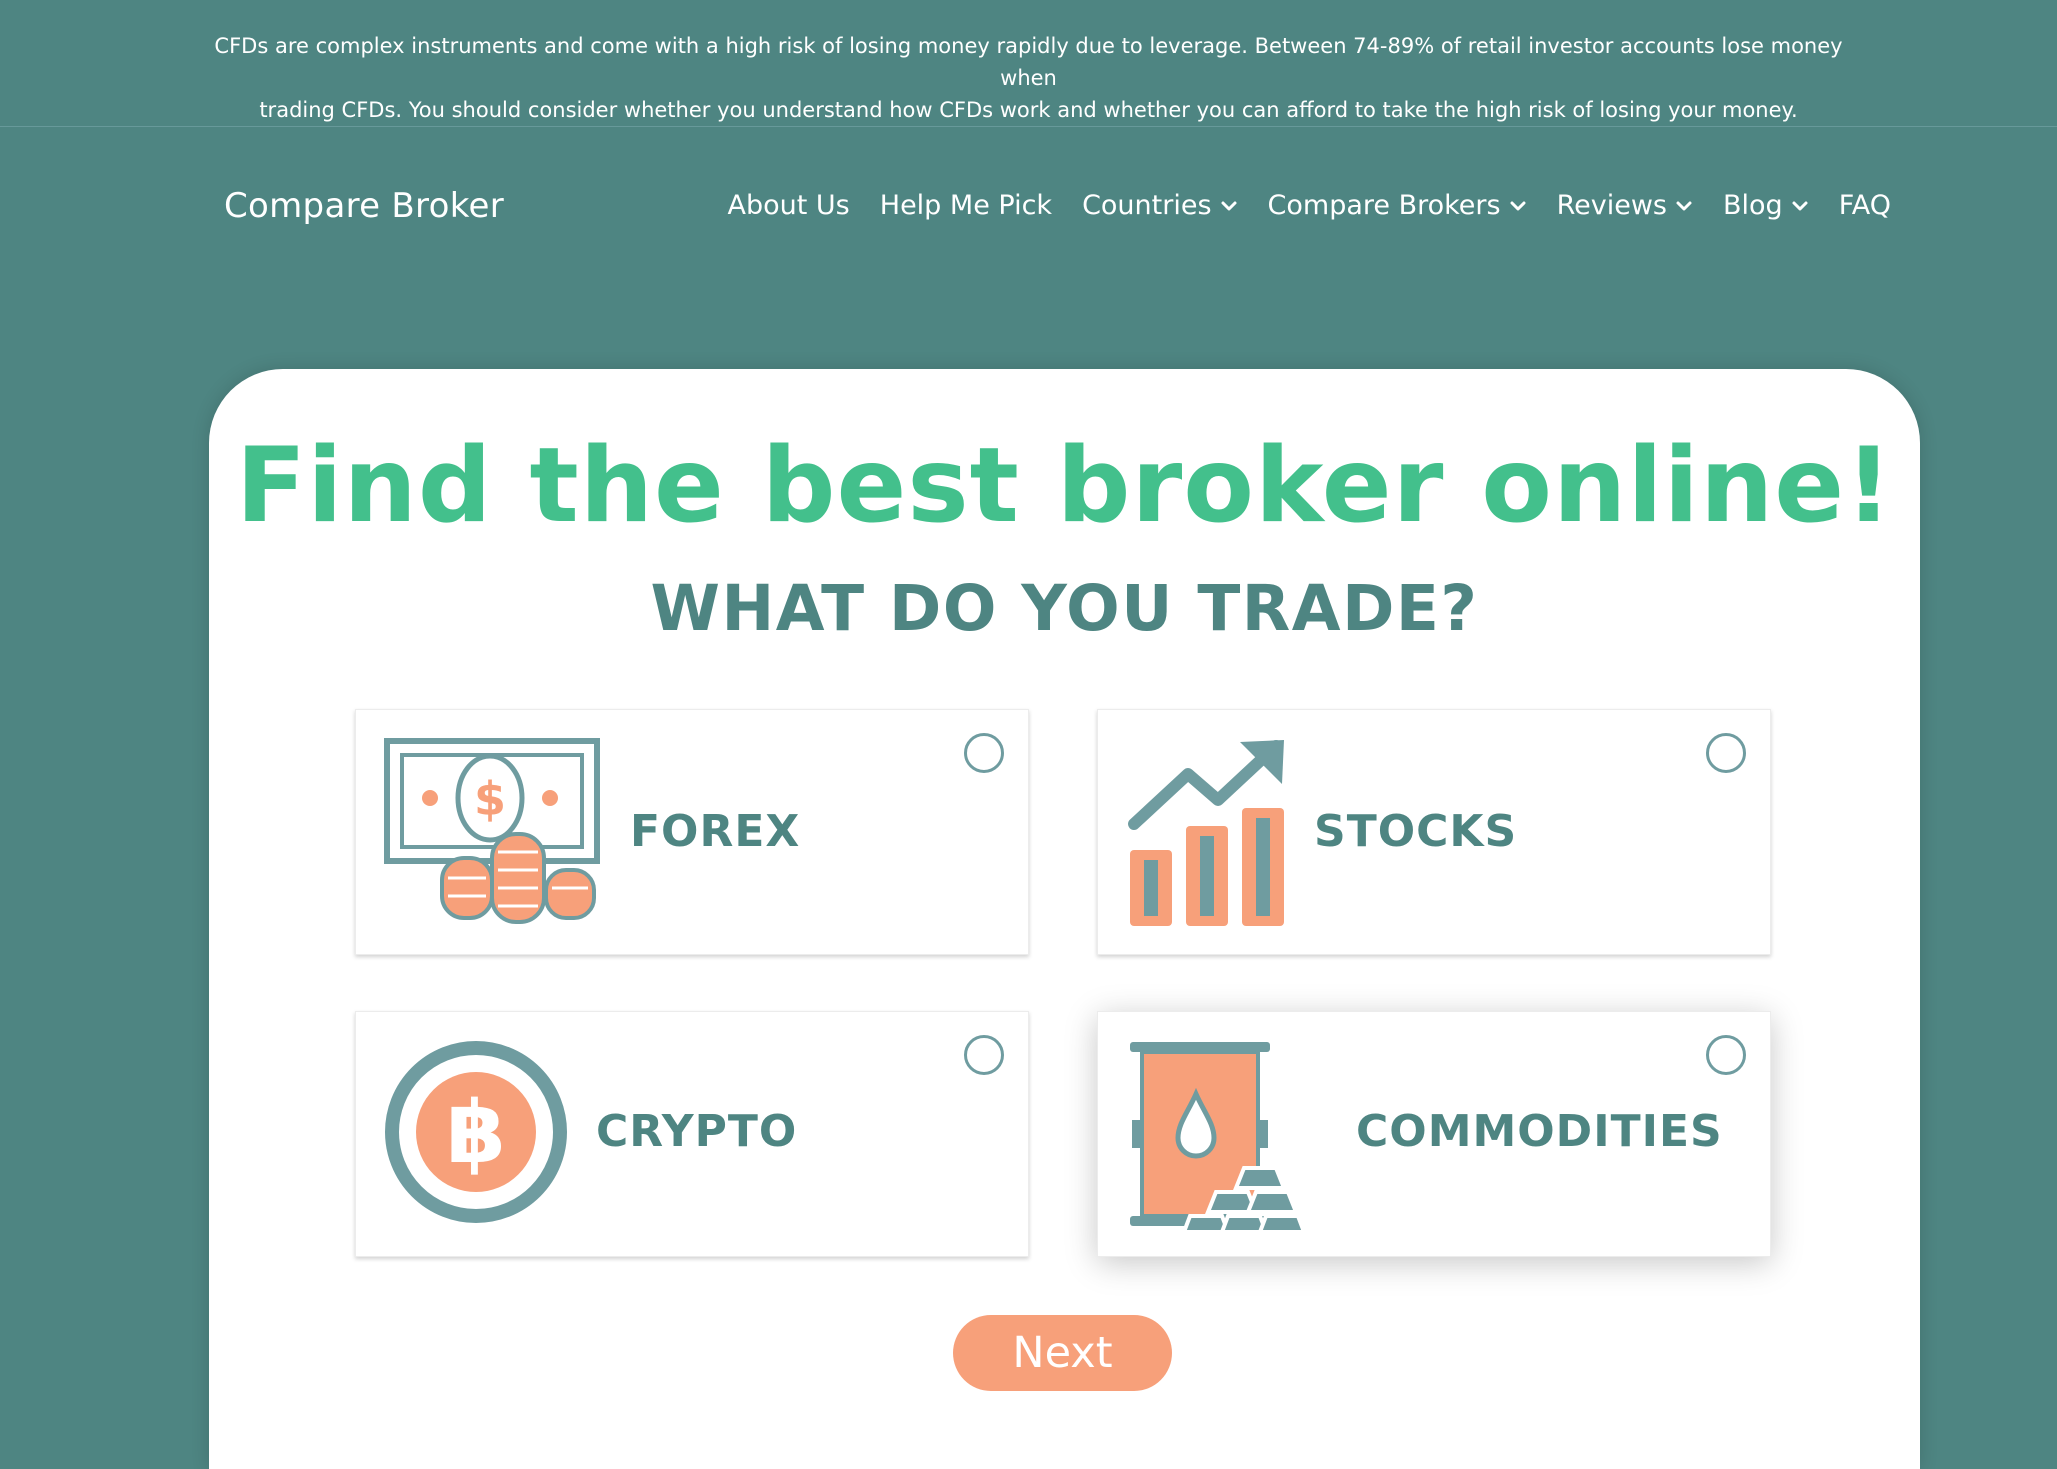  I want to click on option-crypto: ฿ CRYPTO, so click(692, 1134).